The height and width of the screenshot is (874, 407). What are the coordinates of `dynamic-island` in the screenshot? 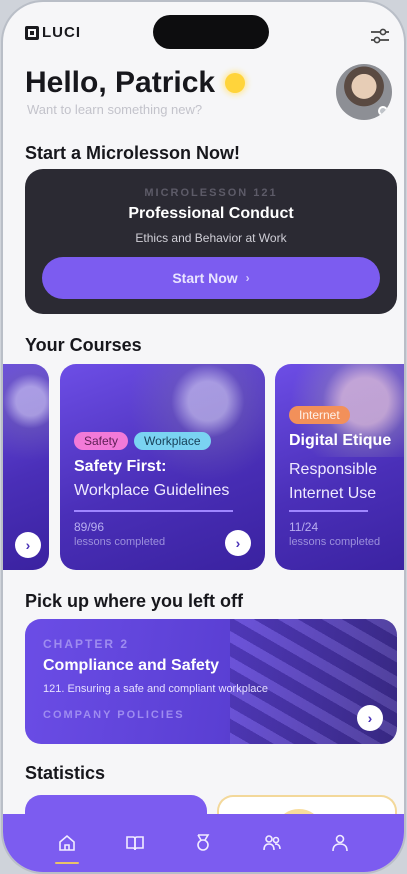 It's located at (211, 32).